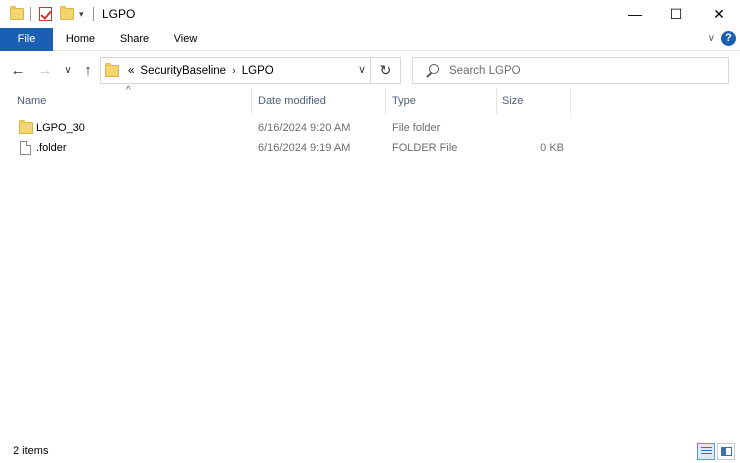 This screenshot has height=463, width=740. Describe the element at coordinates (81, 14) in the screenshot. I see `quick-access-dropdown-icon: ▾` at that location.